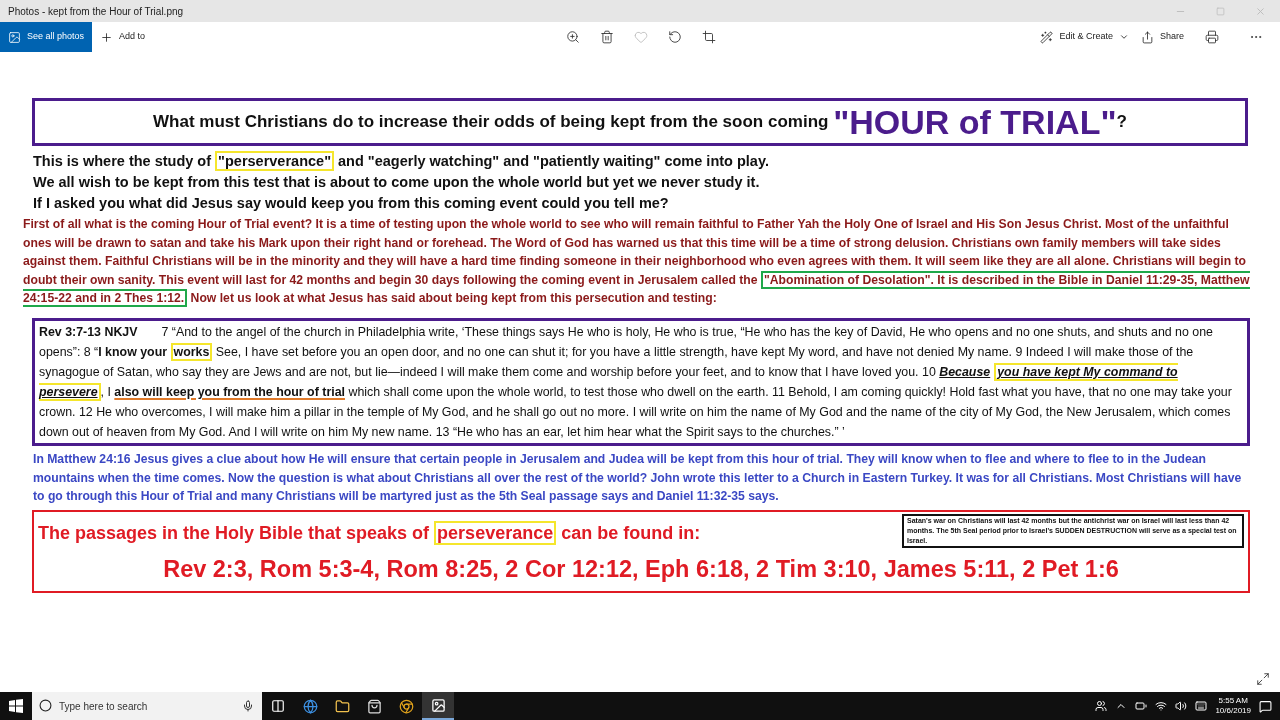 This screenshot has height=720, width=1280. Describe the element at coordinates (351, 203) in the screenshot. I see `intro-line: If I asked you what did Jesus say would keep you from this coming event could you tell me?` at that location.